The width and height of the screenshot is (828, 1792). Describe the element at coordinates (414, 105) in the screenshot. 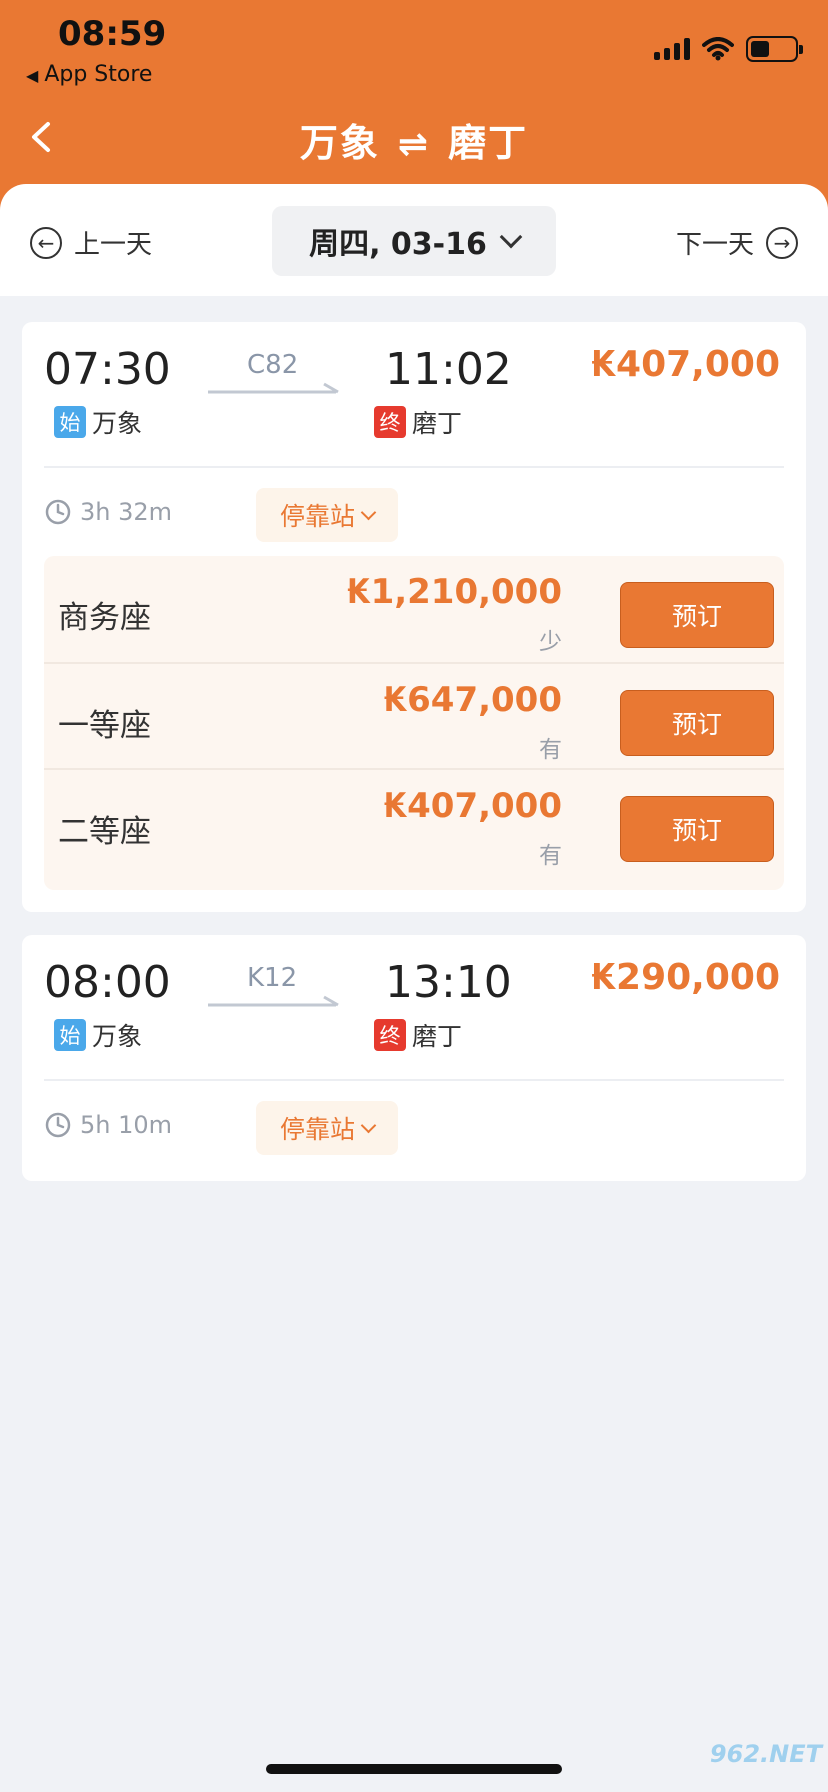

I see `header-bar: 08:59 ◀ App Store 万象 ⇌ 磨丁` at that location.